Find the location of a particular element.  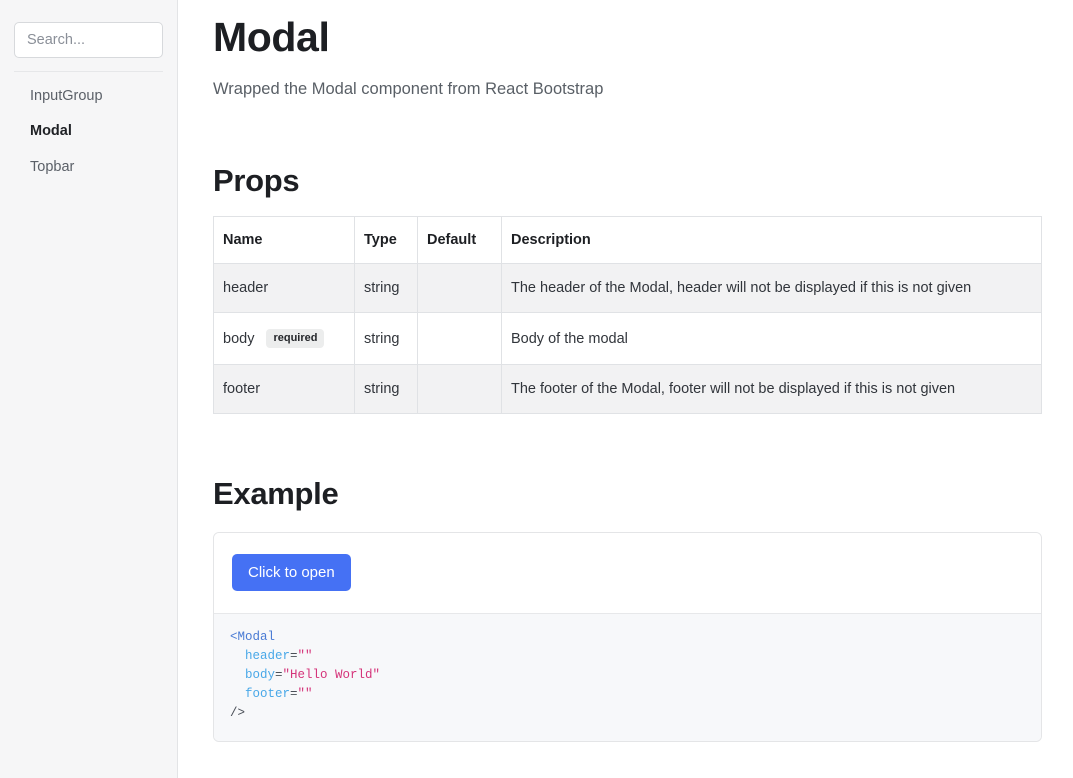

code-value-header: "" is located at coordinates (305, 655).